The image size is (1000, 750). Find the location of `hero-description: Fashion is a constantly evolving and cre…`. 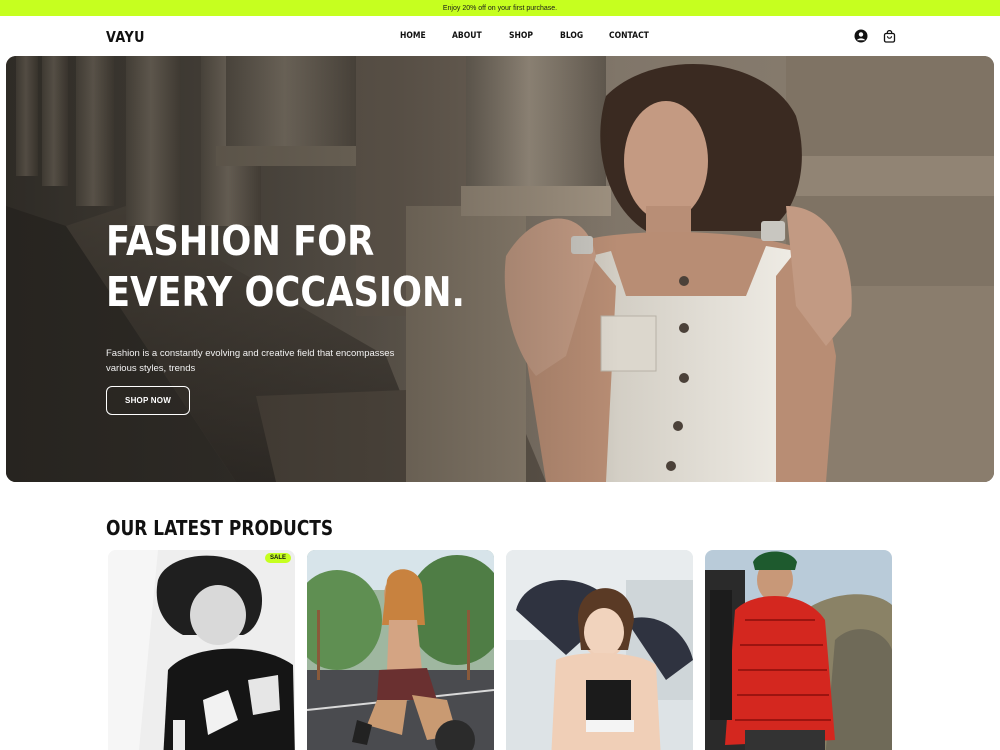

hero-description: Fashion is a constantly evolving and cre… is located at coordinates (250, 361).